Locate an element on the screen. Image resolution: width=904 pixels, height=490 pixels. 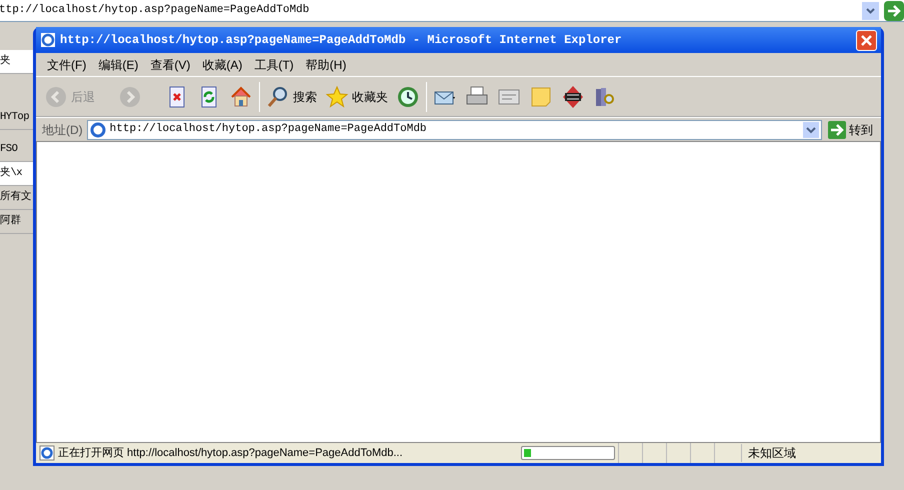
page-text-fragment: 夹\x is located at coordinates (11, 173).